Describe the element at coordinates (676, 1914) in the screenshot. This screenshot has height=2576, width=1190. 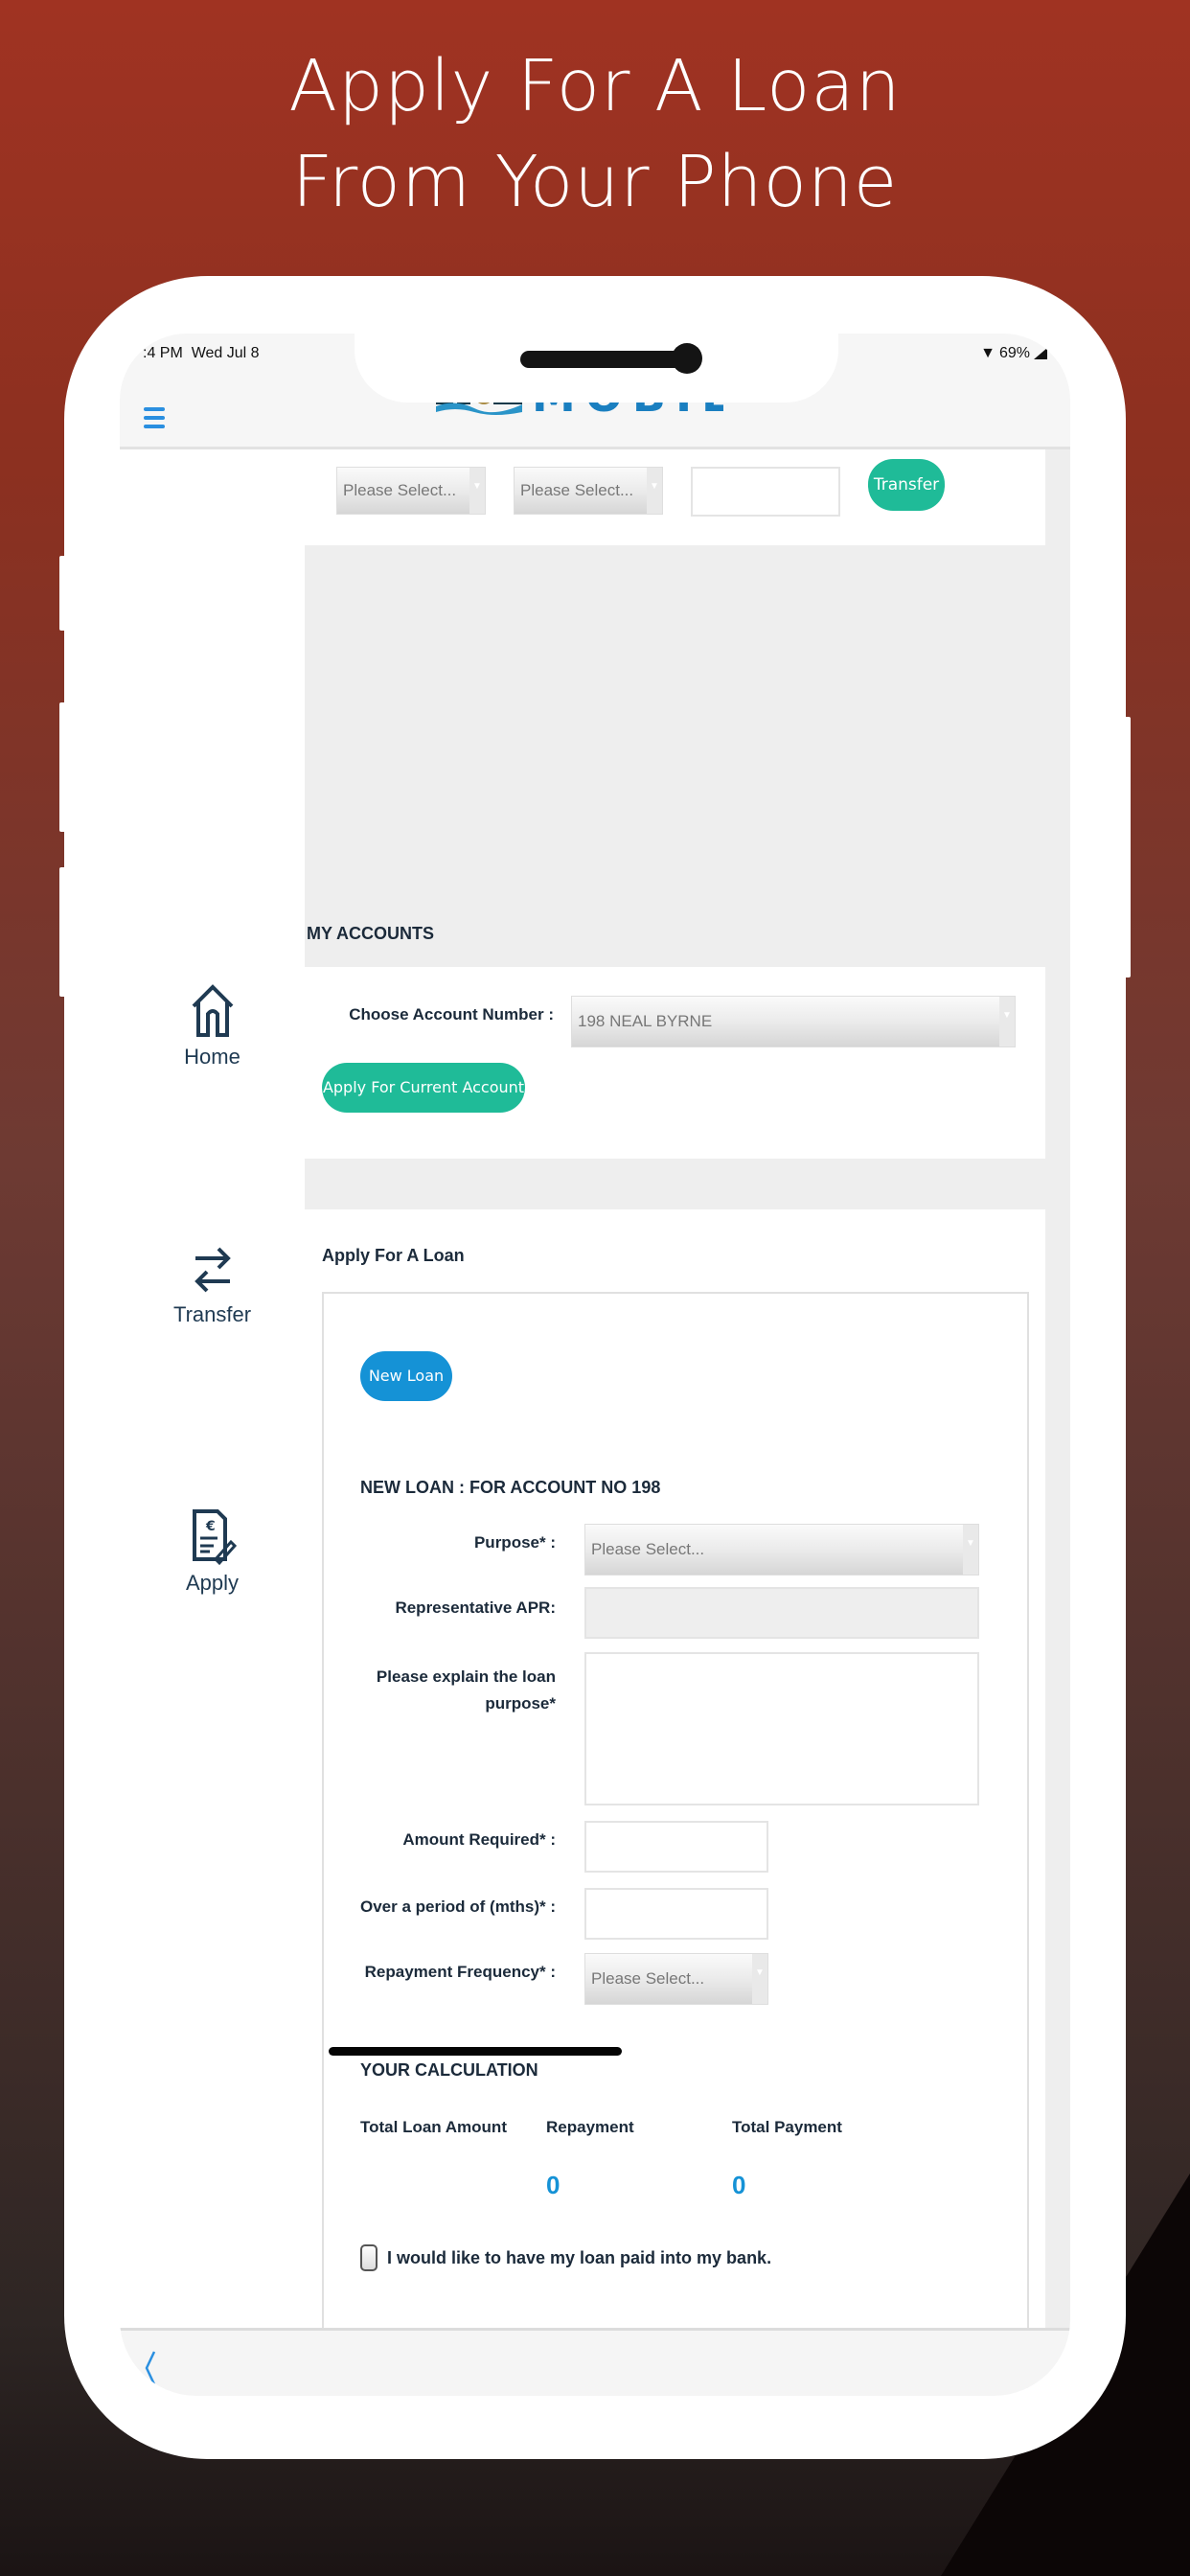
I see `period-months-input` at that location.